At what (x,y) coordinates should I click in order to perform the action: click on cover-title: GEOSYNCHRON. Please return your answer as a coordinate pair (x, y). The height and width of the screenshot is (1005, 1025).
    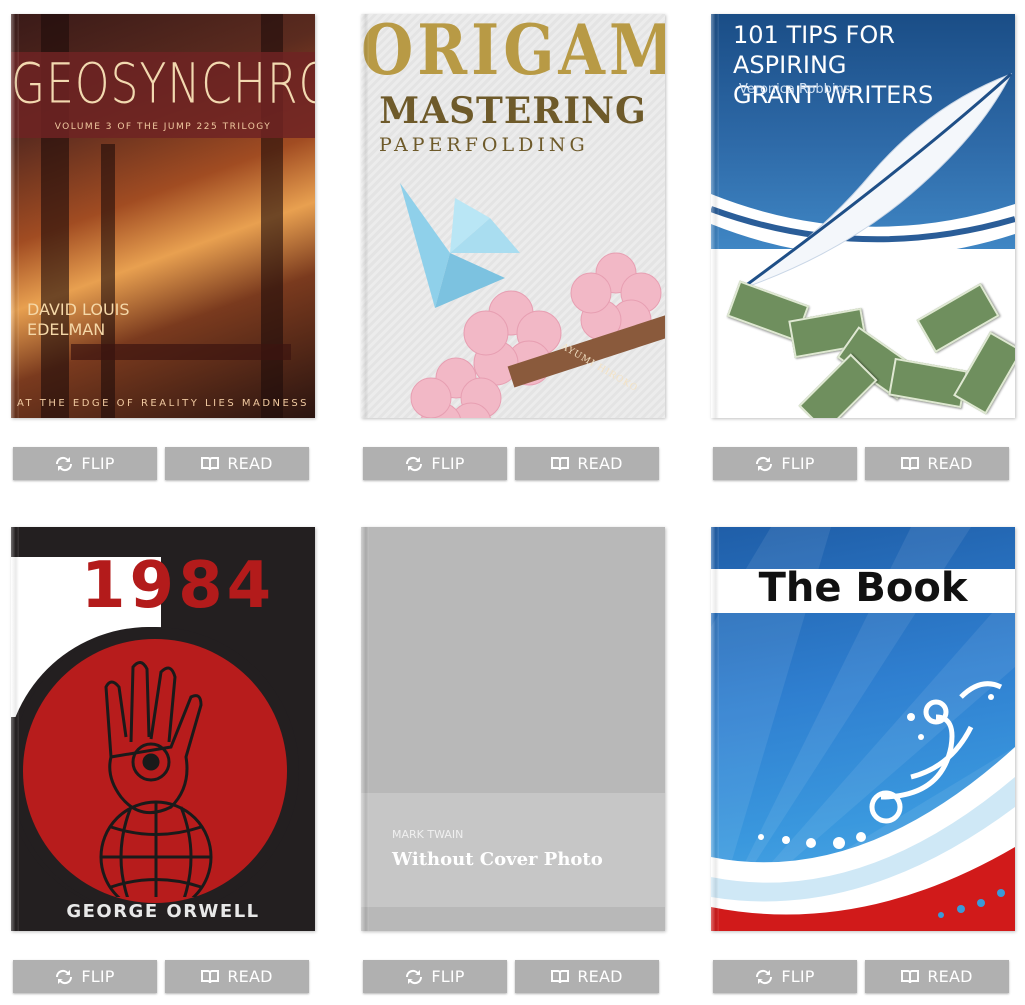
    Looking at the image, I should click on (163, 84).